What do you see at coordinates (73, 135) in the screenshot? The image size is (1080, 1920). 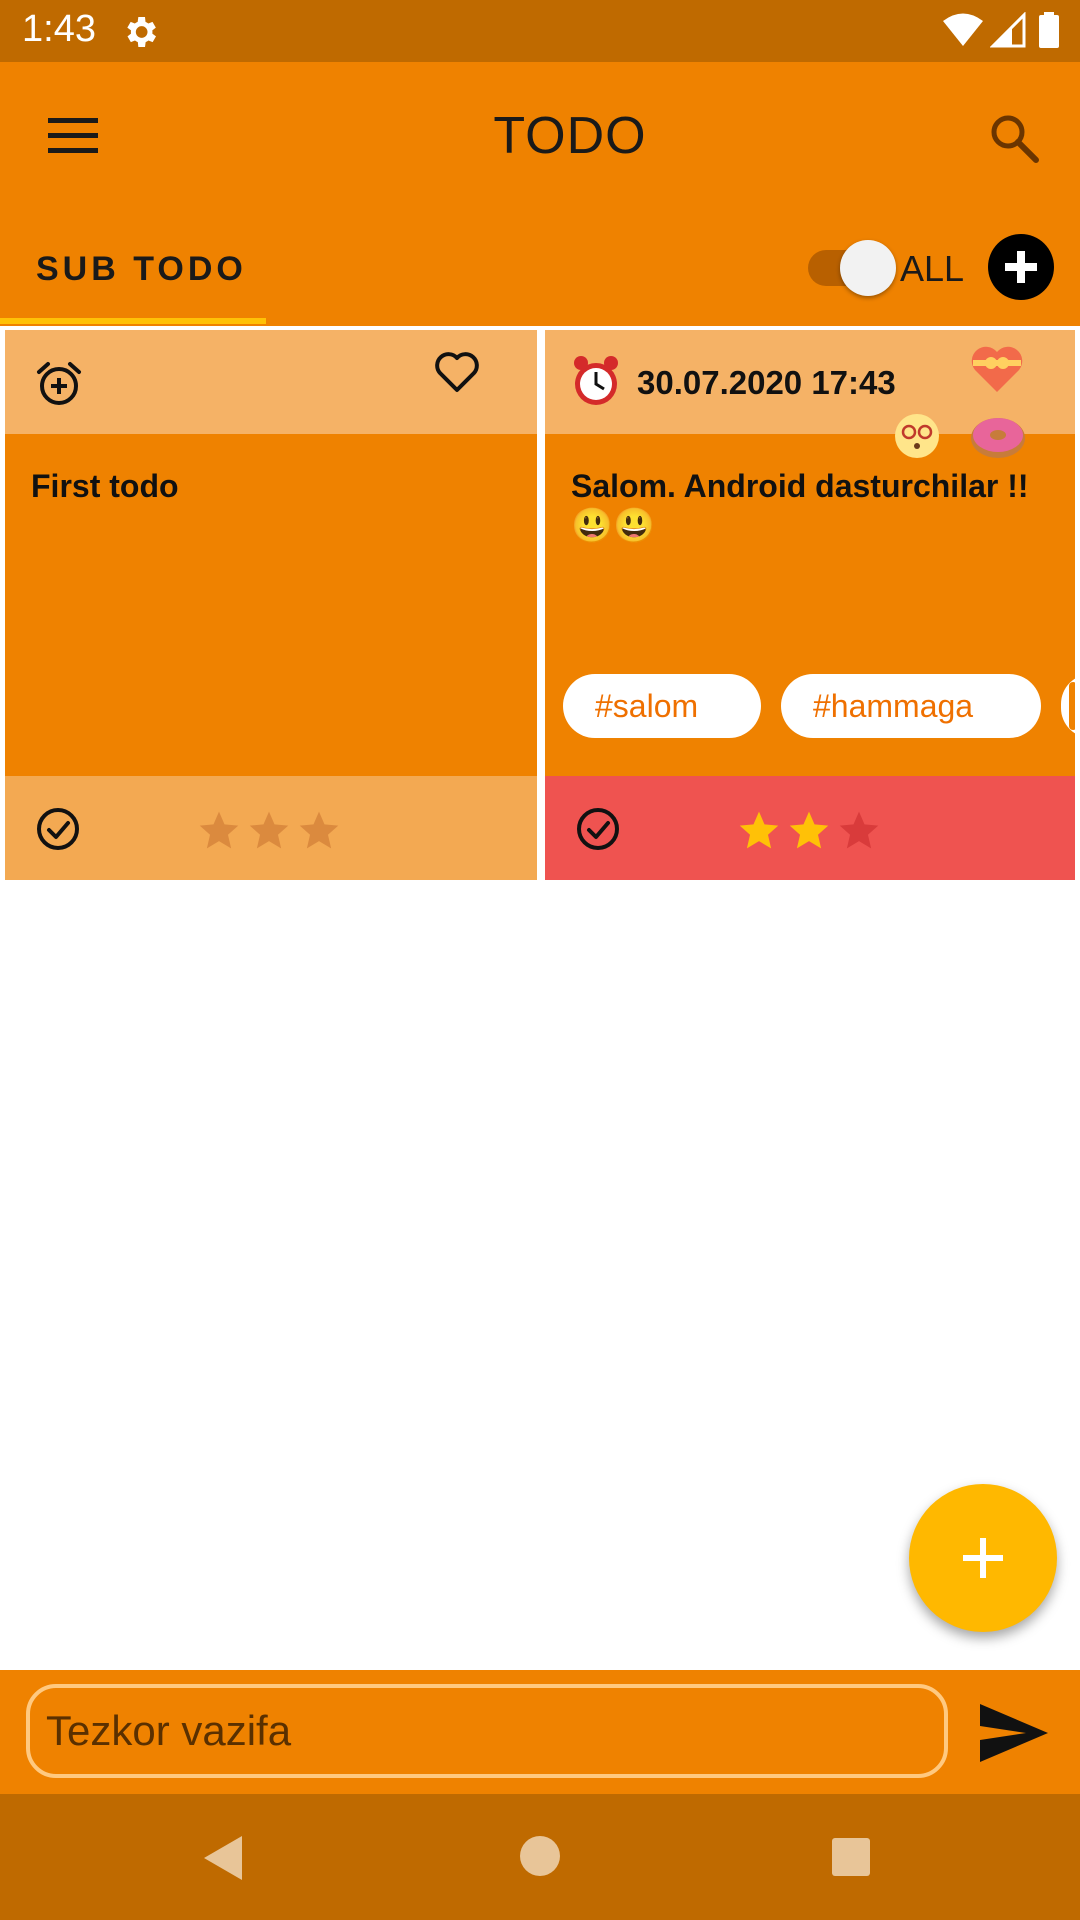 I see `menu-icon` at bounding box center [73, 135].